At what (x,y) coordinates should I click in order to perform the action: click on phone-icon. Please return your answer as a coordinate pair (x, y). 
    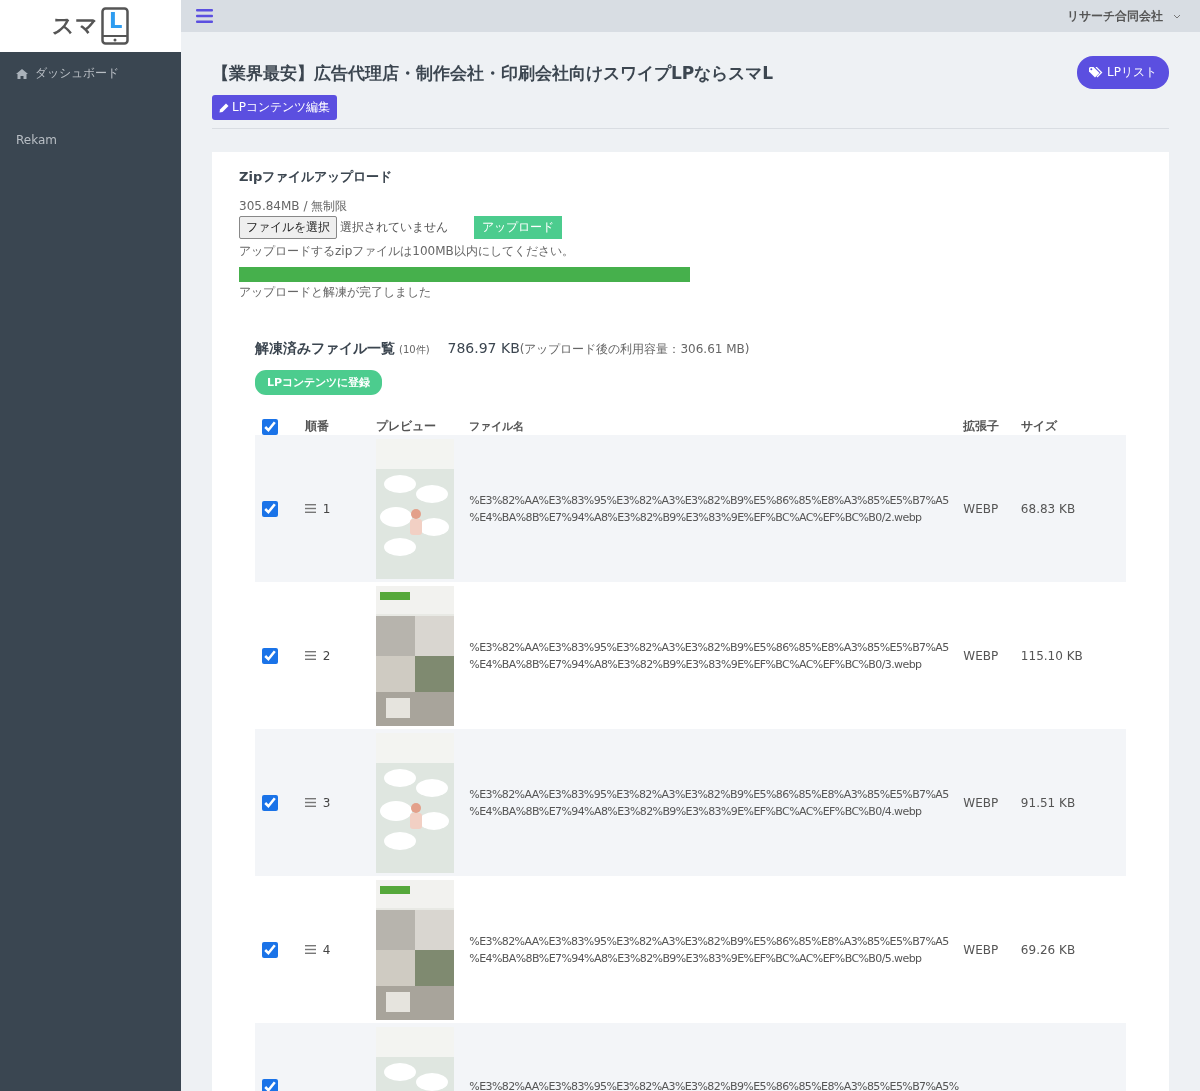
    Looking at the image, I should click on (115, 26).